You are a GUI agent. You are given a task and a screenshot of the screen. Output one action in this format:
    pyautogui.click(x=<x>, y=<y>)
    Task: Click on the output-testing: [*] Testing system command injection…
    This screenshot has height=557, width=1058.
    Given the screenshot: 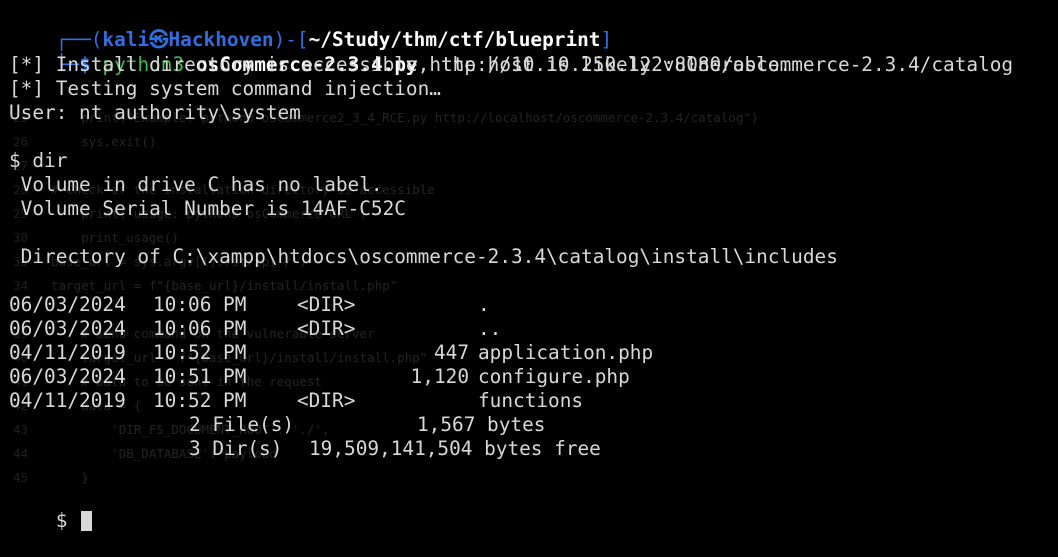 What is the action you would take?
    pyautogui.click(x=225, y=88)
    